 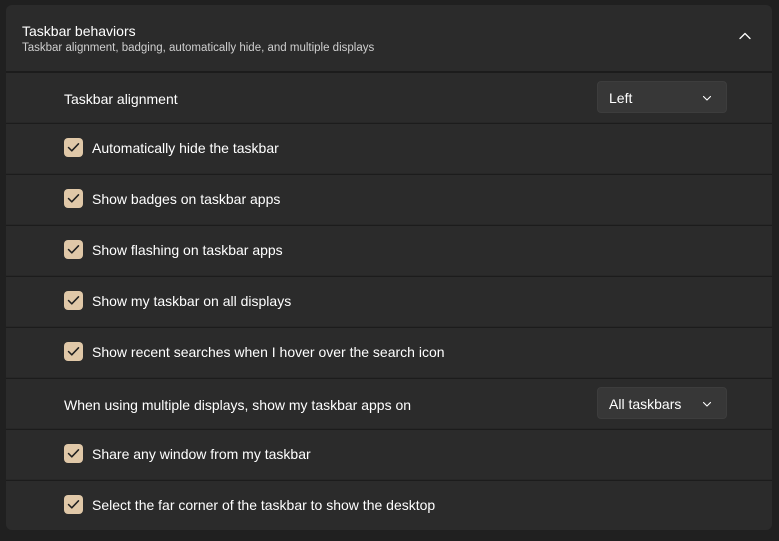 I want to click on chevron-up-icon, so click(x=745, y=36).